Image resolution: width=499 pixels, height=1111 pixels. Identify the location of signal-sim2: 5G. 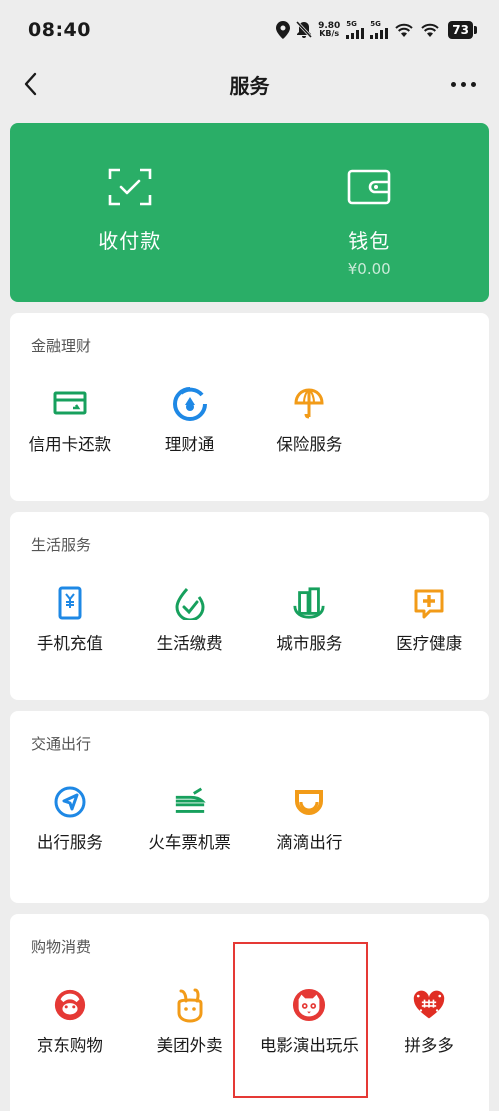
(379, 30).